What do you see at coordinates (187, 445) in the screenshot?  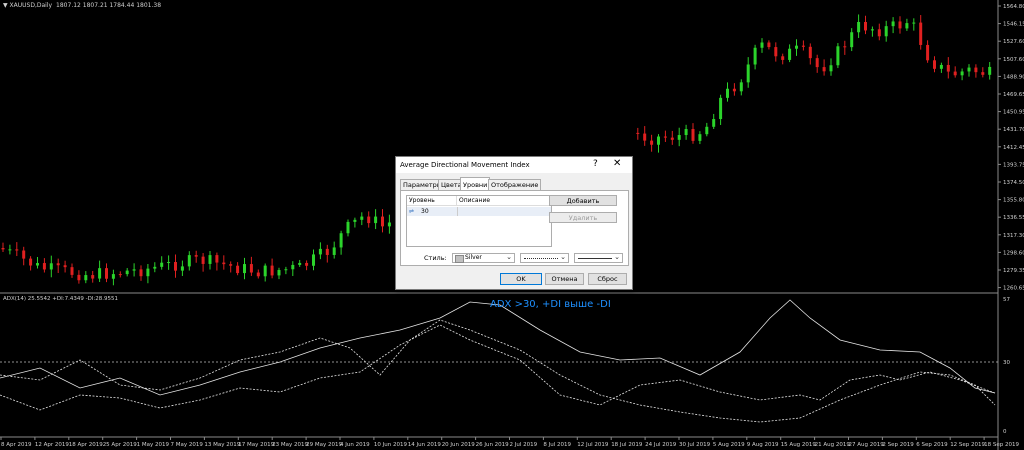 I see `date-label: 7 May 2019` at bounding box center [187, 445].